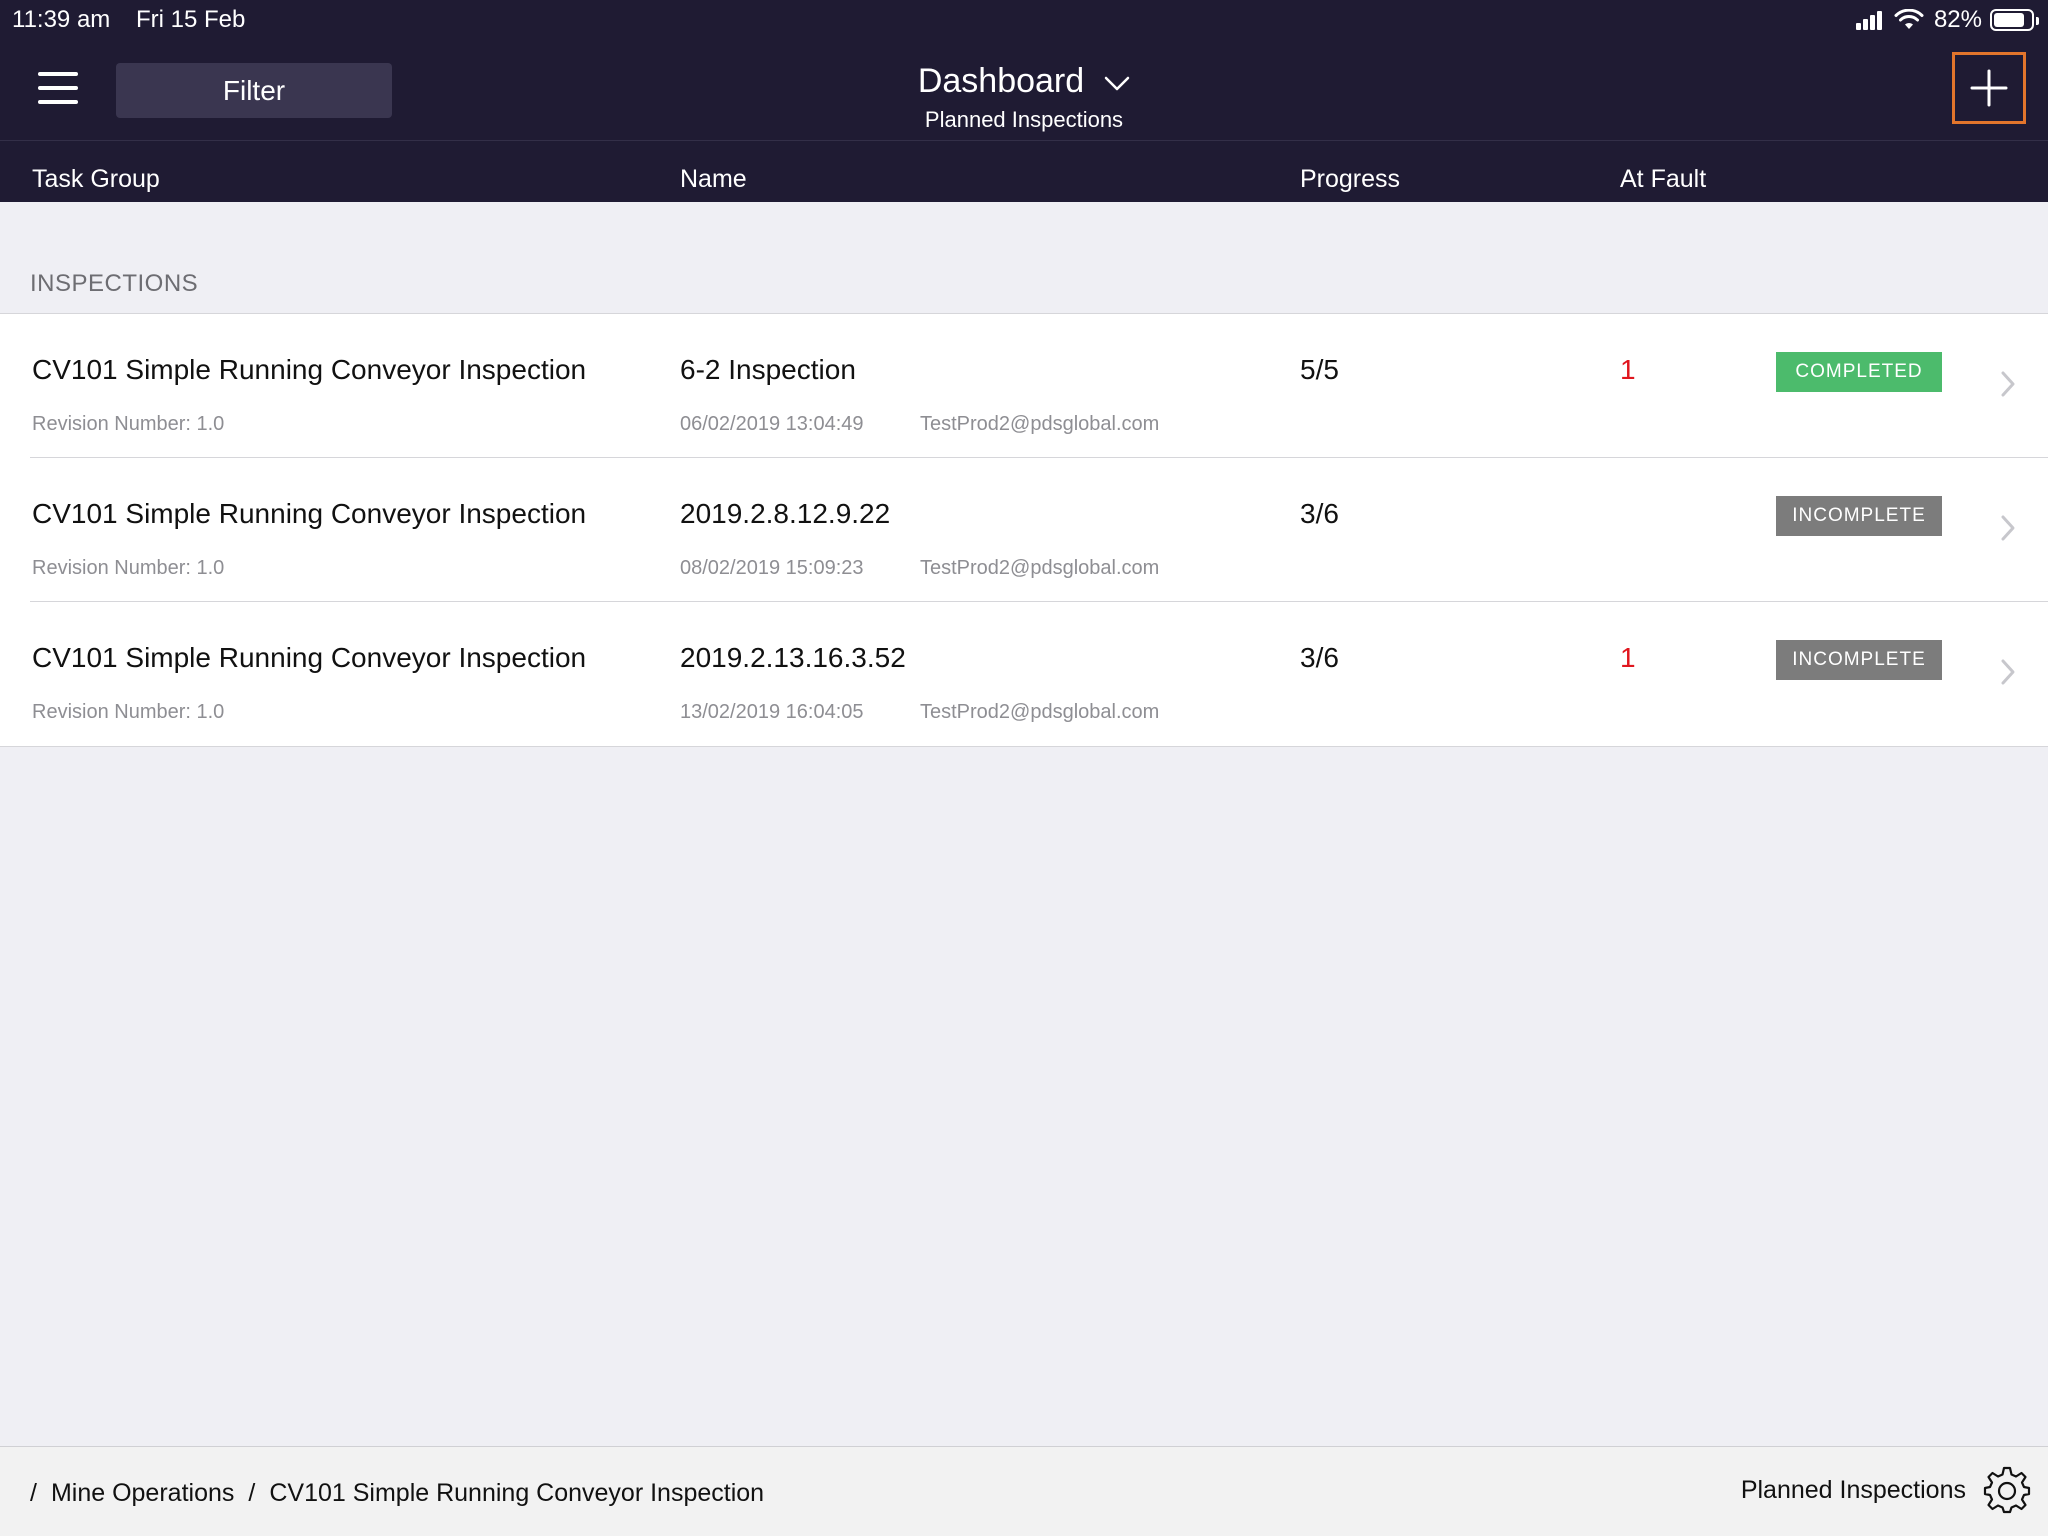 The width and height of the screenshot is (2048, 1536). I want to click on breadcrumb-item-mine-operations: Mine Operations, so click(142, 1493).